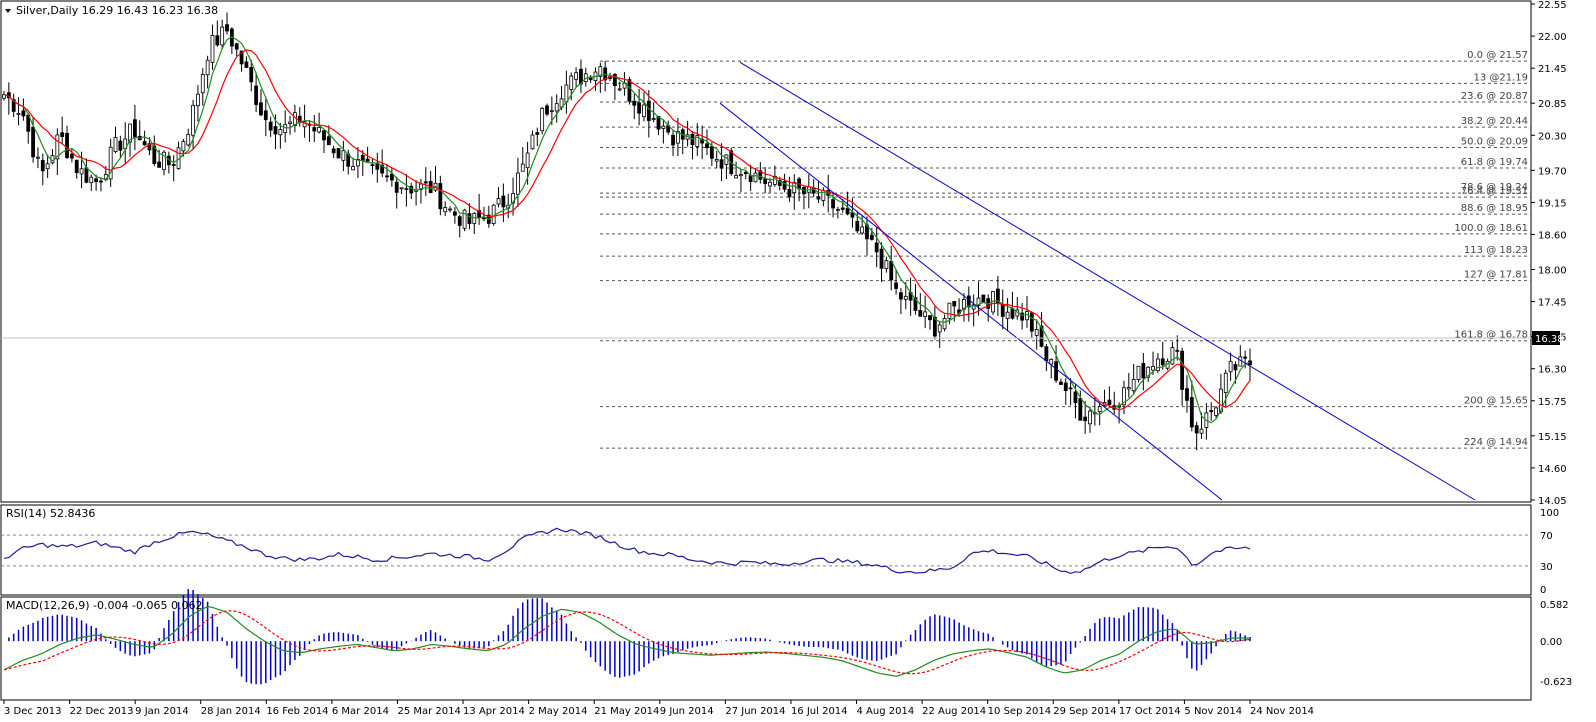 The image size is (1596, 722). Describe the element at coordinates (1500, 77) in the screenshot. I see `fib-level-label: 13 @21.19` at that location.